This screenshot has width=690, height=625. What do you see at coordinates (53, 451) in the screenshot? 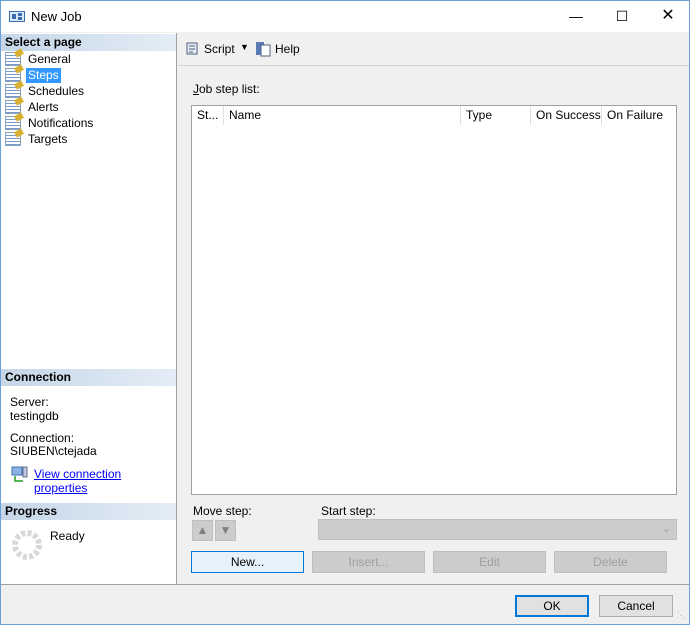
I see `connection-value: SIUBEN\ctejada` at bounding box center [53, 451].